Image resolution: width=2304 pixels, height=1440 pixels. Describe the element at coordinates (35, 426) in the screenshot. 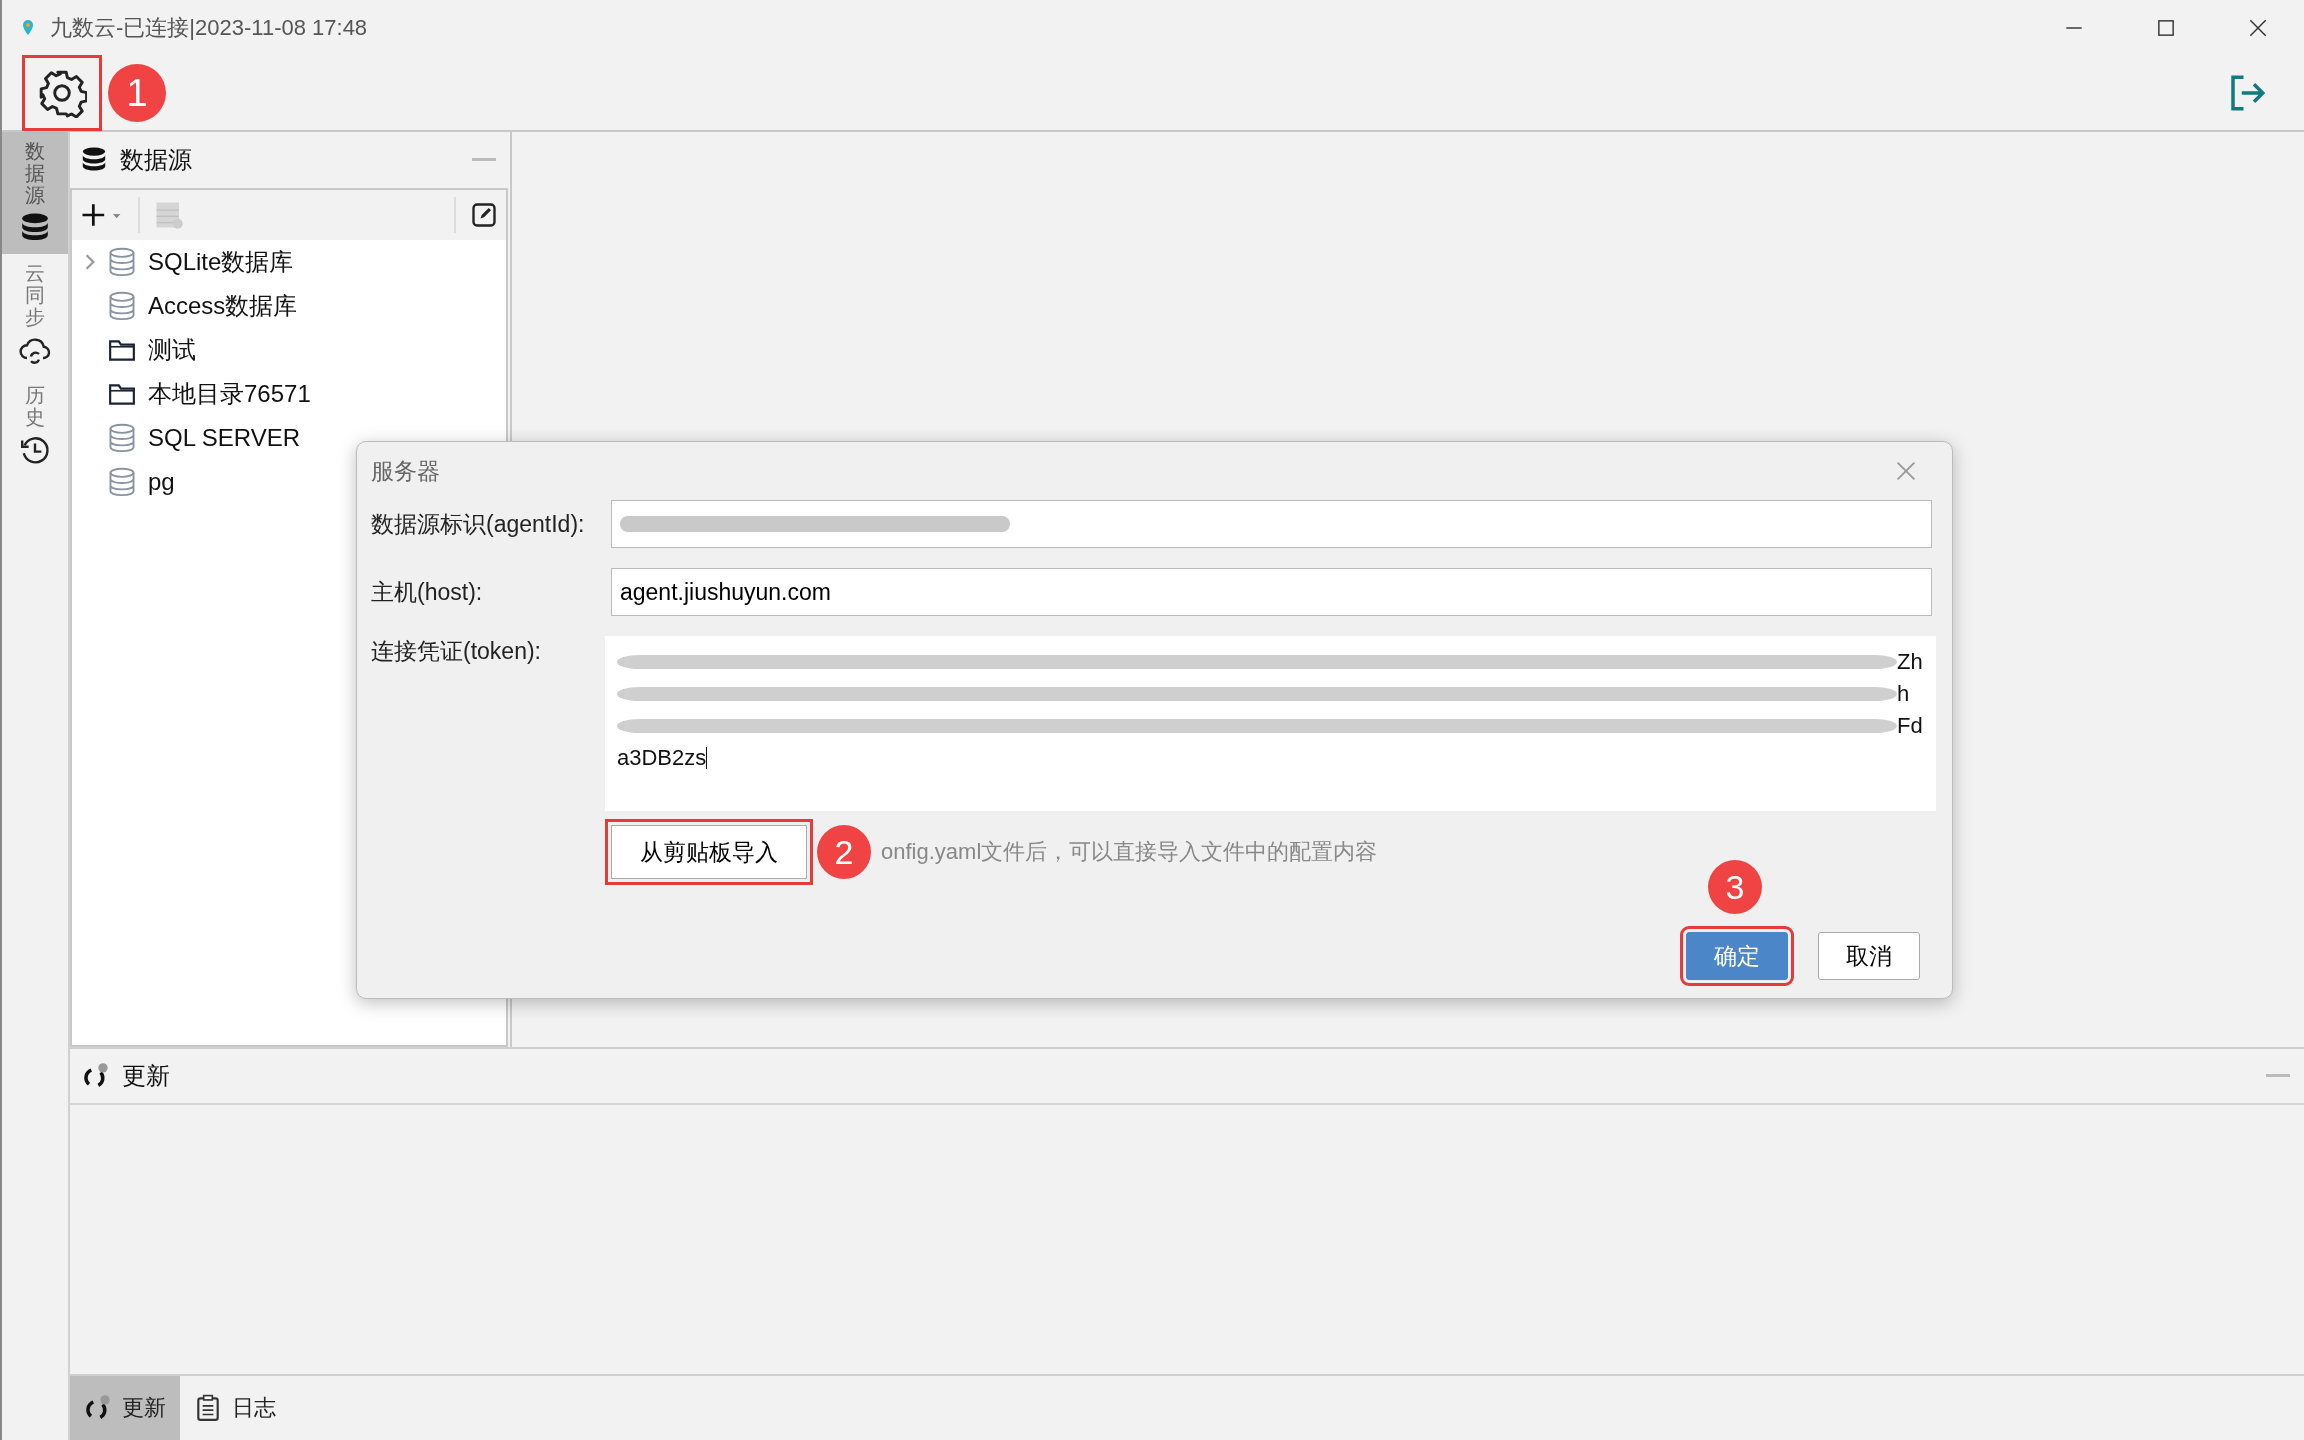

I see `side-tab: 历史` at that location.